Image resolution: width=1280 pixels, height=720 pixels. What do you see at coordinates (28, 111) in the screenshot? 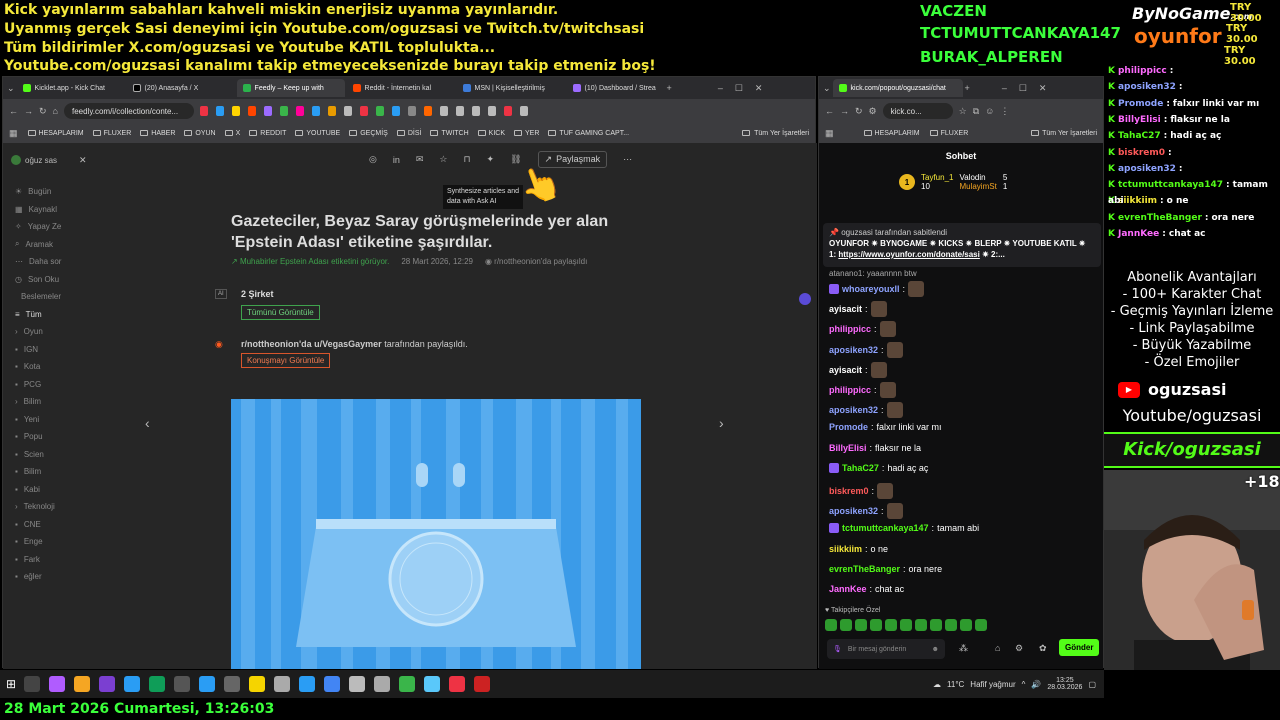
I see `forward-icon: →` at bounding box center [28, 111].